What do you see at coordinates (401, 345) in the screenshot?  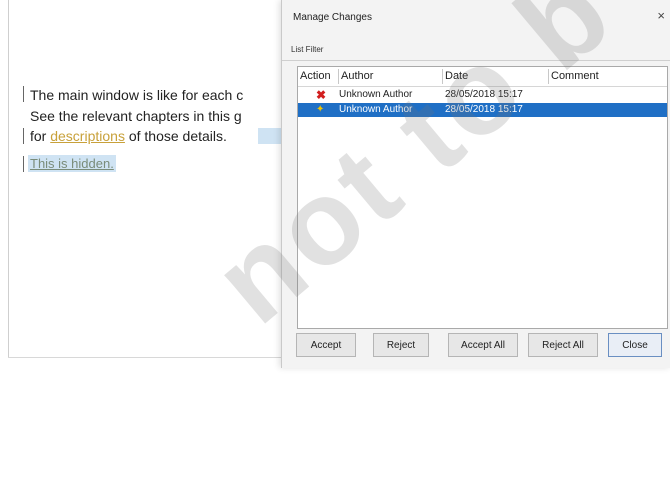 I see `reject-button: Reject` at bounding box center [401, 345].